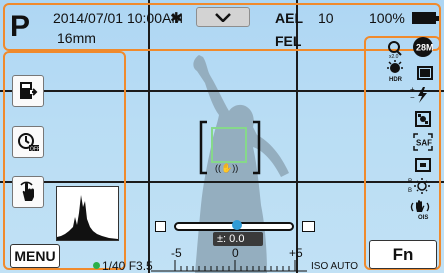 This screenshot has height=273, width=444. Describe the element at coordinates (238, 239) in the screenshot. I see `exposure-value-badge: ±: 0.0` at that location.